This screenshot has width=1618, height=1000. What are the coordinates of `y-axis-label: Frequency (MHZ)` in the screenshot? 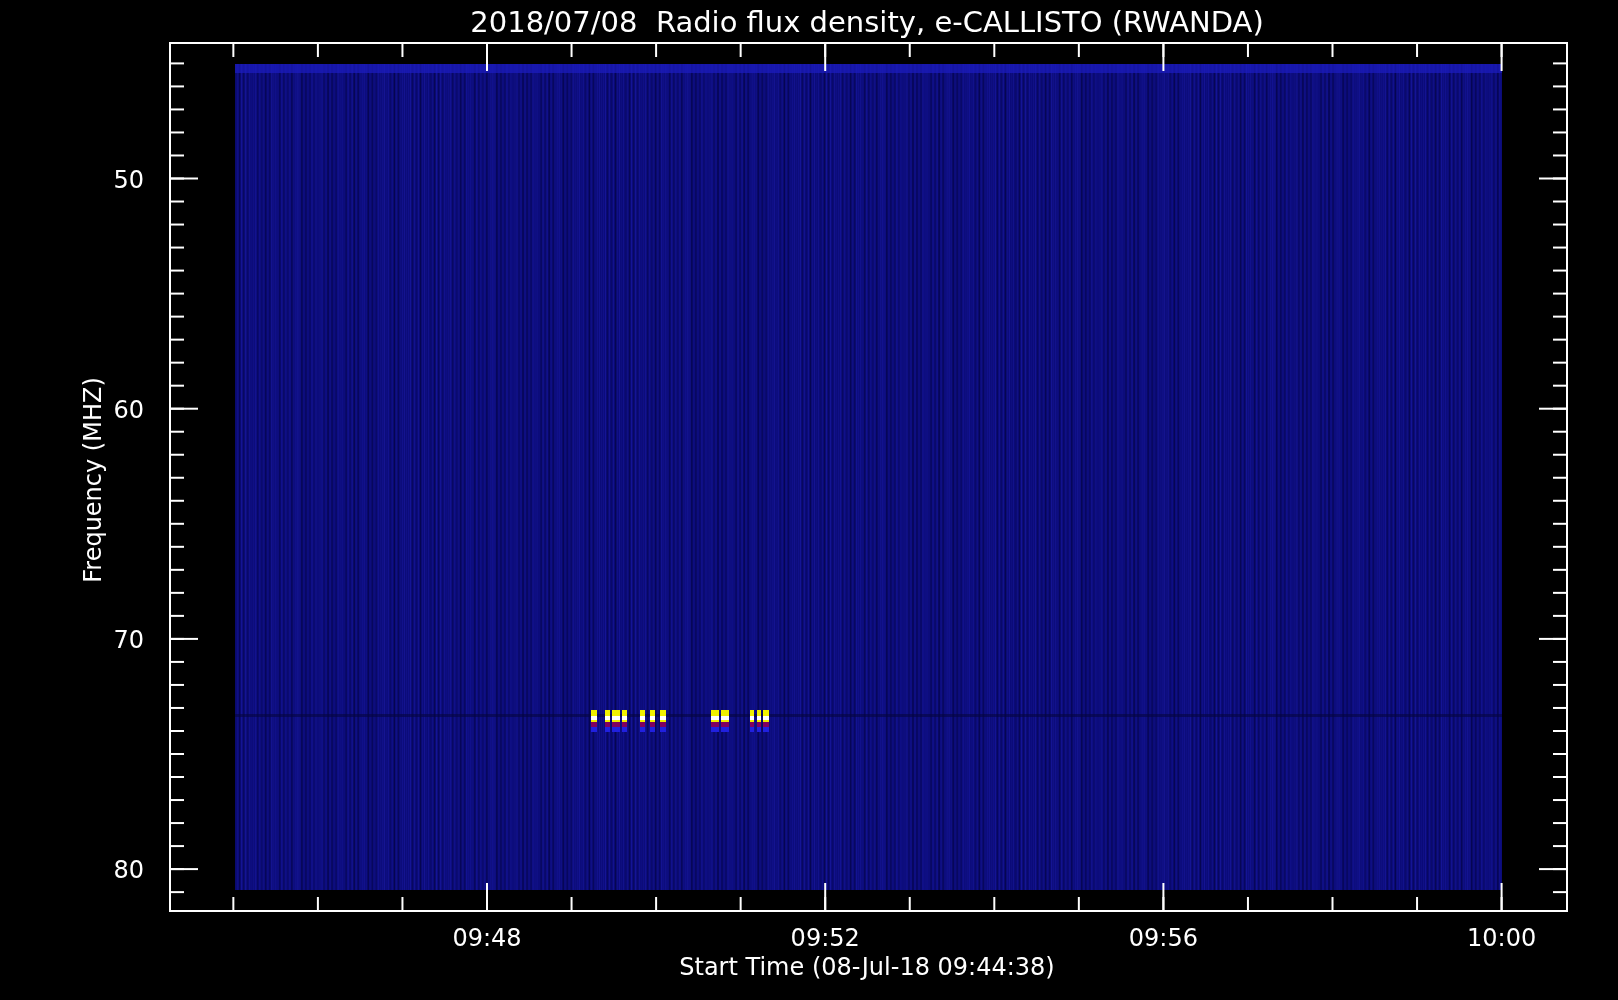 It's located at (93, 480).